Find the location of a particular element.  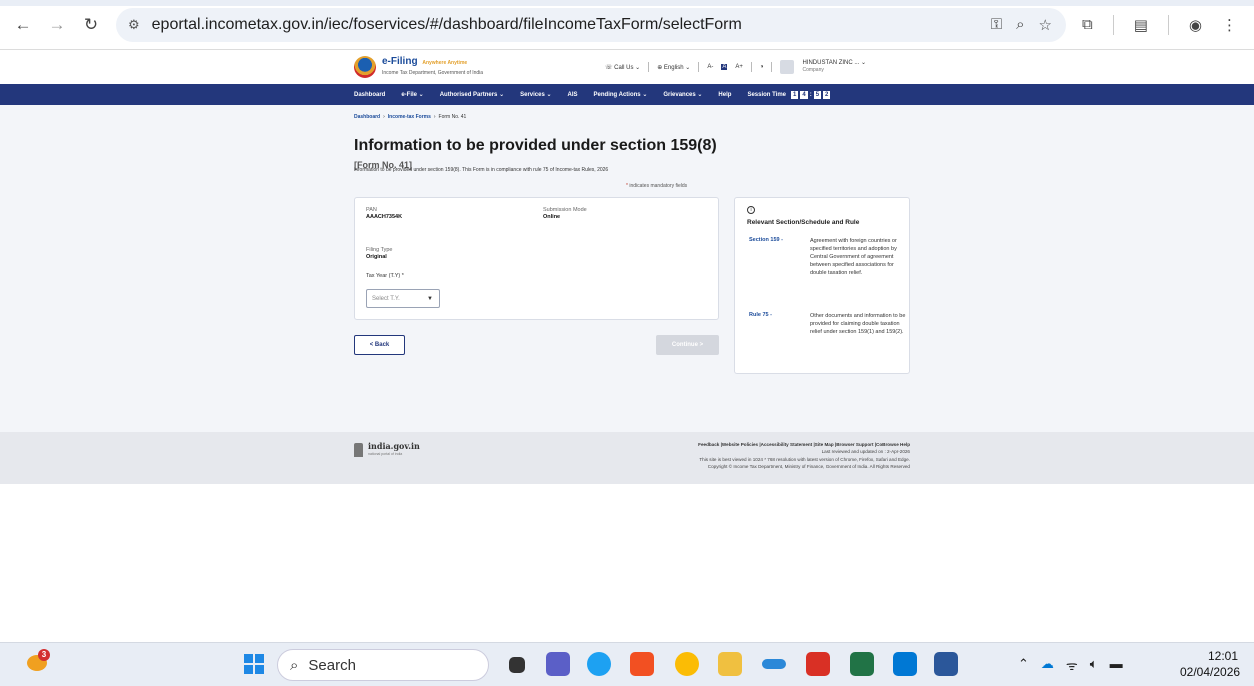

pan-value: AAACH7354K is located at coordinates (384, 217).